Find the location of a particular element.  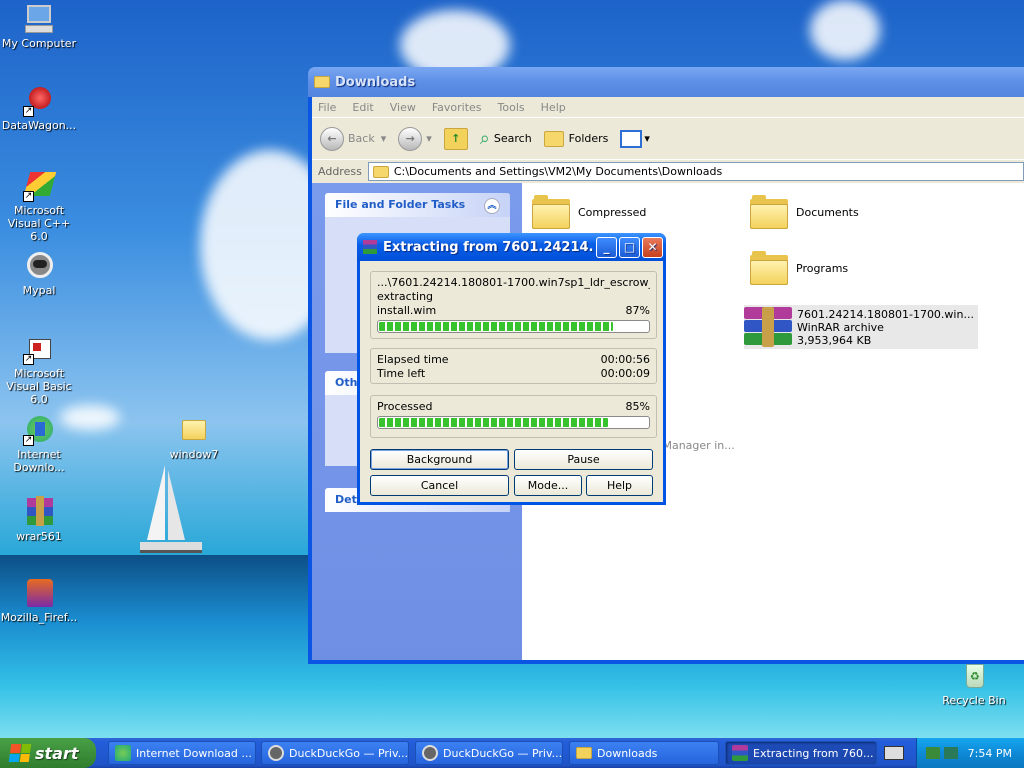

desktop-icon-wrar561: wrar561 is located at coordinates (39, 519).